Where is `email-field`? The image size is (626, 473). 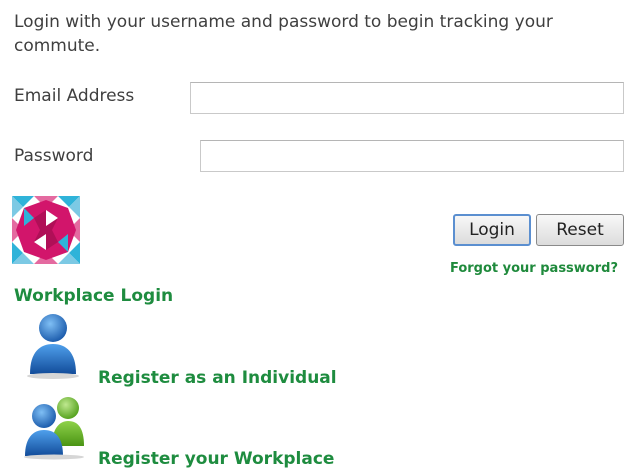 email-field is located at coordinates (407, 98).